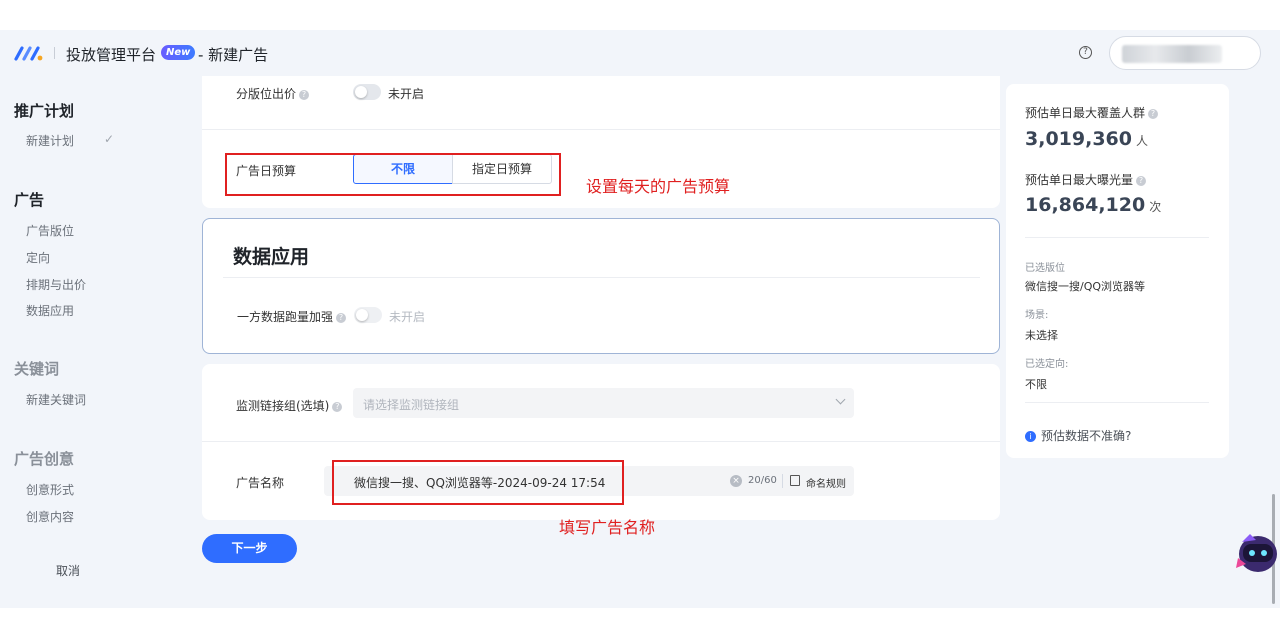 Image resolution: width=1280 pixels, height=640 pixels. I want to click on user-account-menu, so click(1185, 53).